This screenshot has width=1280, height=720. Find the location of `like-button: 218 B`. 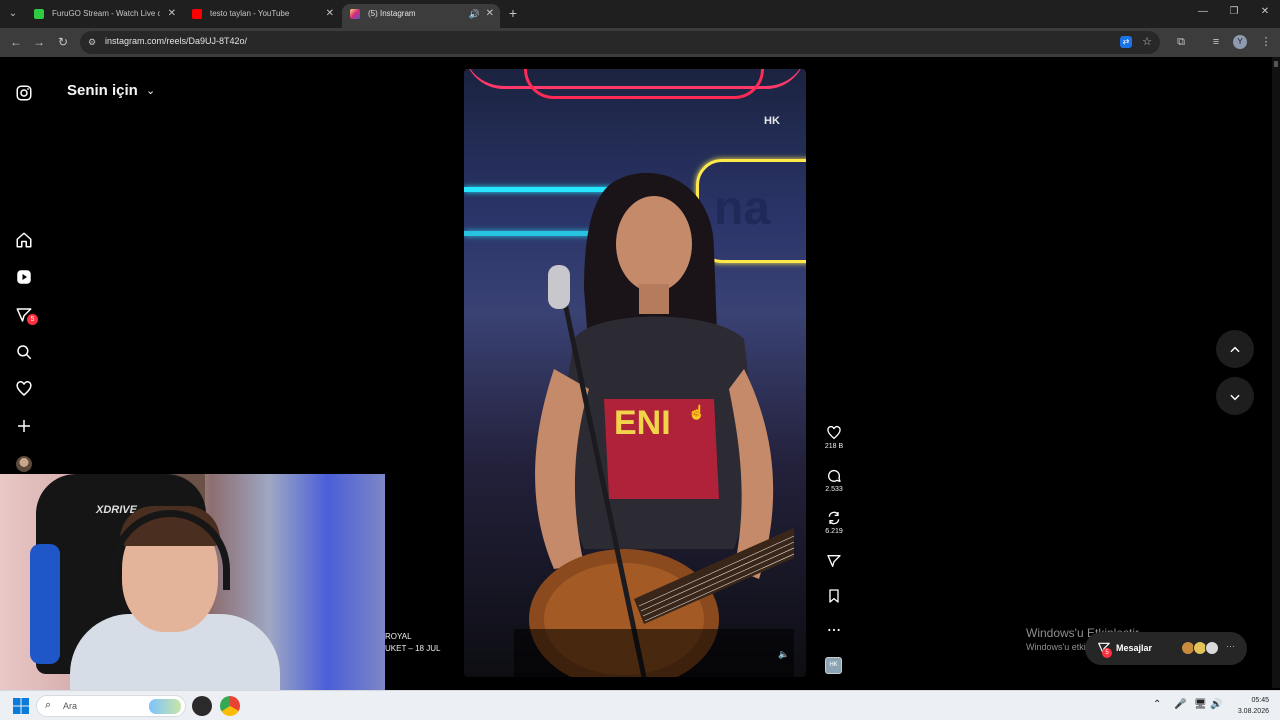

like-button: 218 B is located at coordinates (834, 437).